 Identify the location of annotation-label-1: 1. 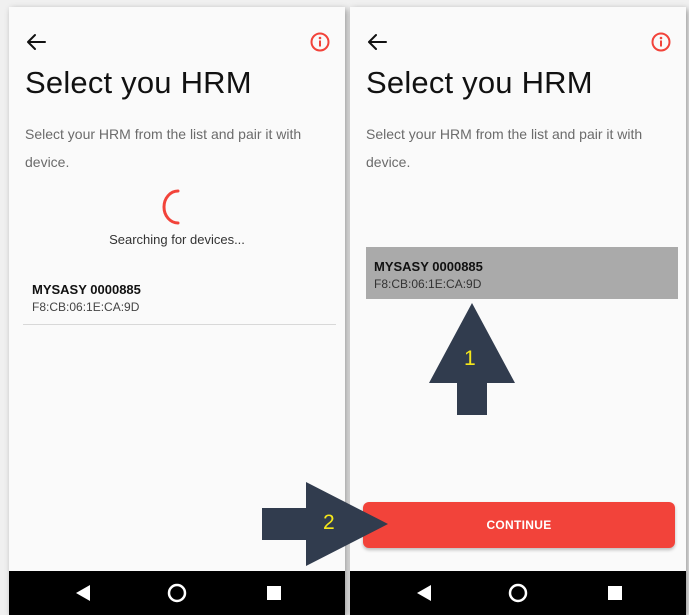
(470, 358).